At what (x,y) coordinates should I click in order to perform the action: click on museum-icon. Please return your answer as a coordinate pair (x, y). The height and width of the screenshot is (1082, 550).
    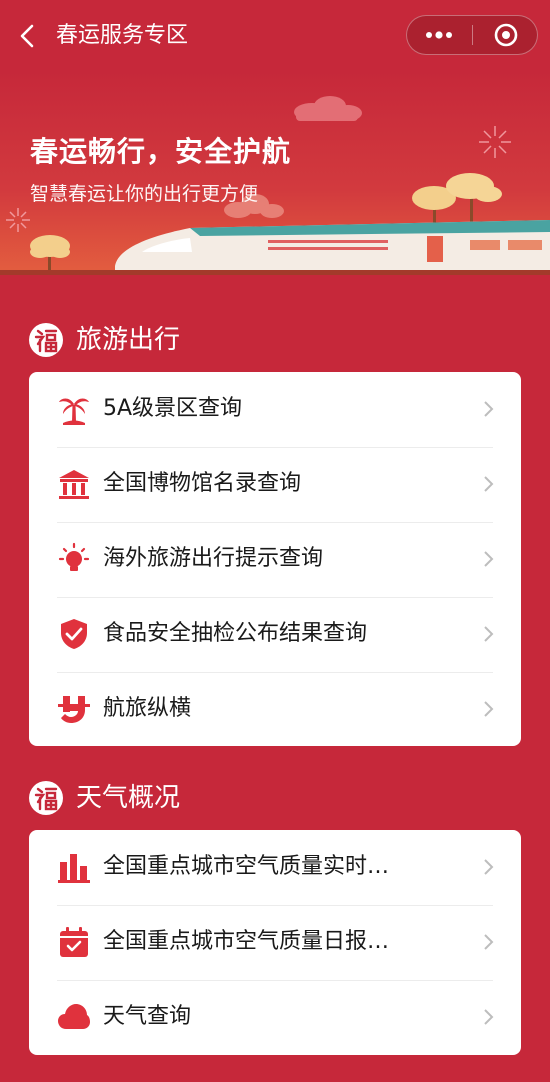
    Looking at the image, I should click on (74, 484).